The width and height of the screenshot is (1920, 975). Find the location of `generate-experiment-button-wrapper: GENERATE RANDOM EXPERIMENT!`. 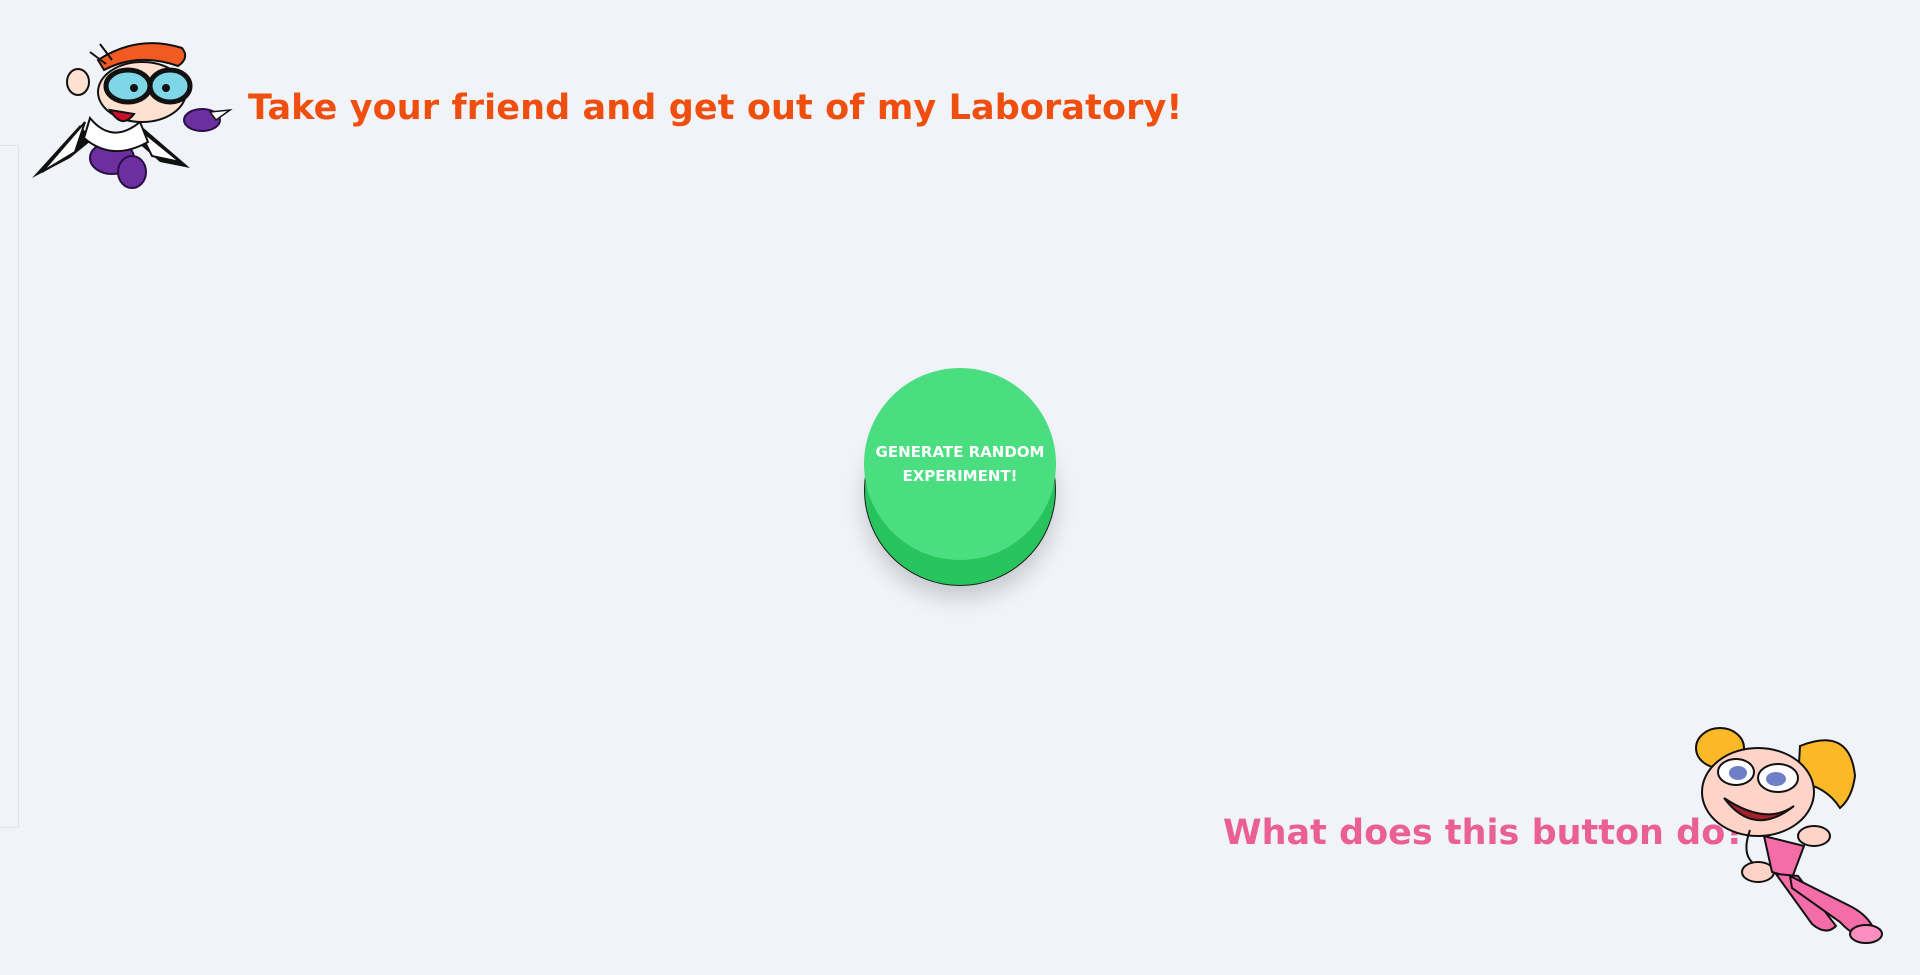

generate-experiment-button-wrapper: GENERATE RANDOM EXPERIMENT! is located at coordinates (960, 477).